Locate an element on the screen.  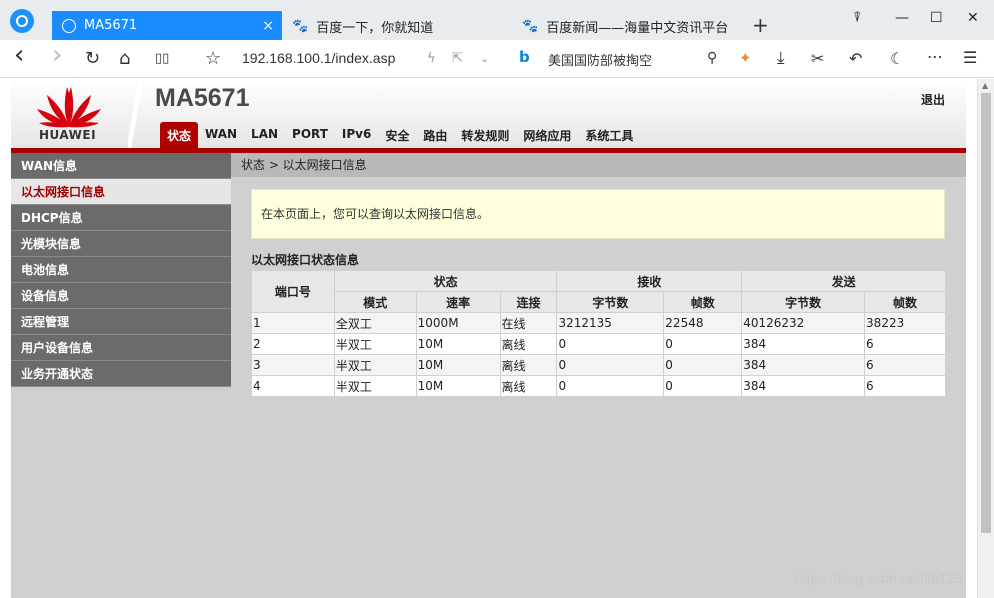
forward-icon: › is located at coordinates (57, 55).